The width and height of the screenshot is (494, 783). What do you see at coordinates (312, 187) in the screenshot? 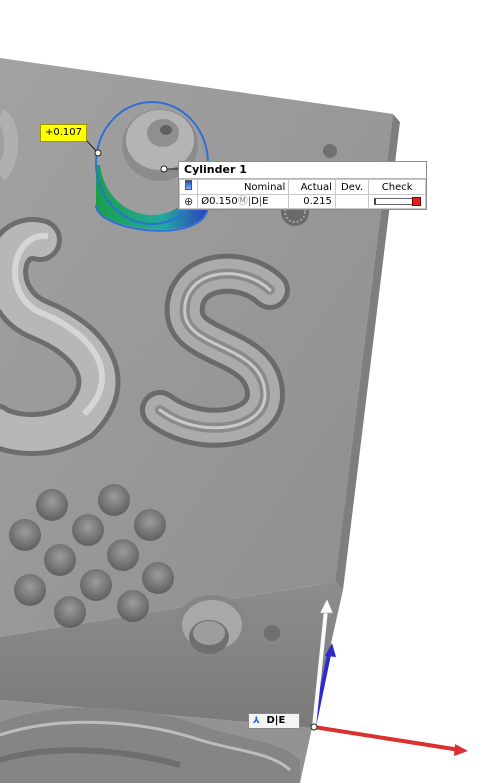
I see `col-actual: Actual` at bounding box center [312, 187].